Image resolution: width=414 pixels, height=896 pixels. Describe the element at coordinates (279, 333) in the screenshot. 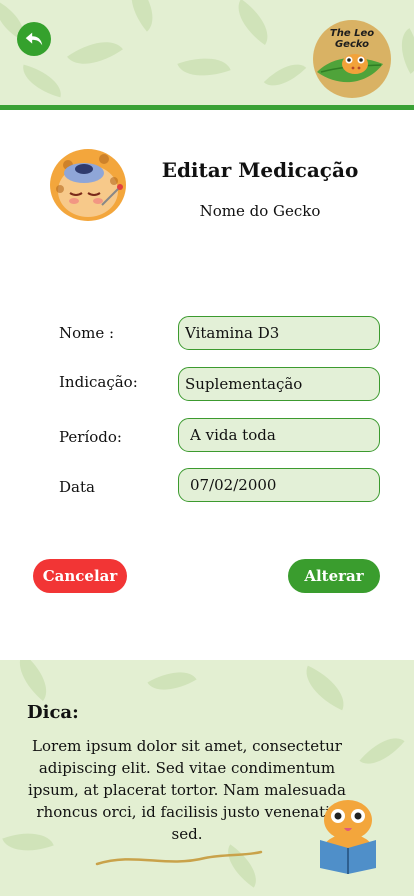

I see `name-field` at that location.